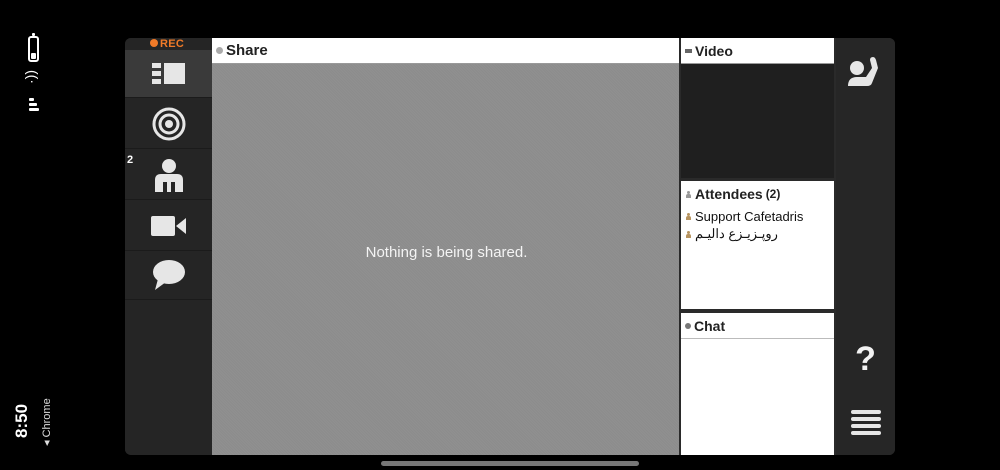  I want to click on action-sidebar: ?, so click(865, 246).